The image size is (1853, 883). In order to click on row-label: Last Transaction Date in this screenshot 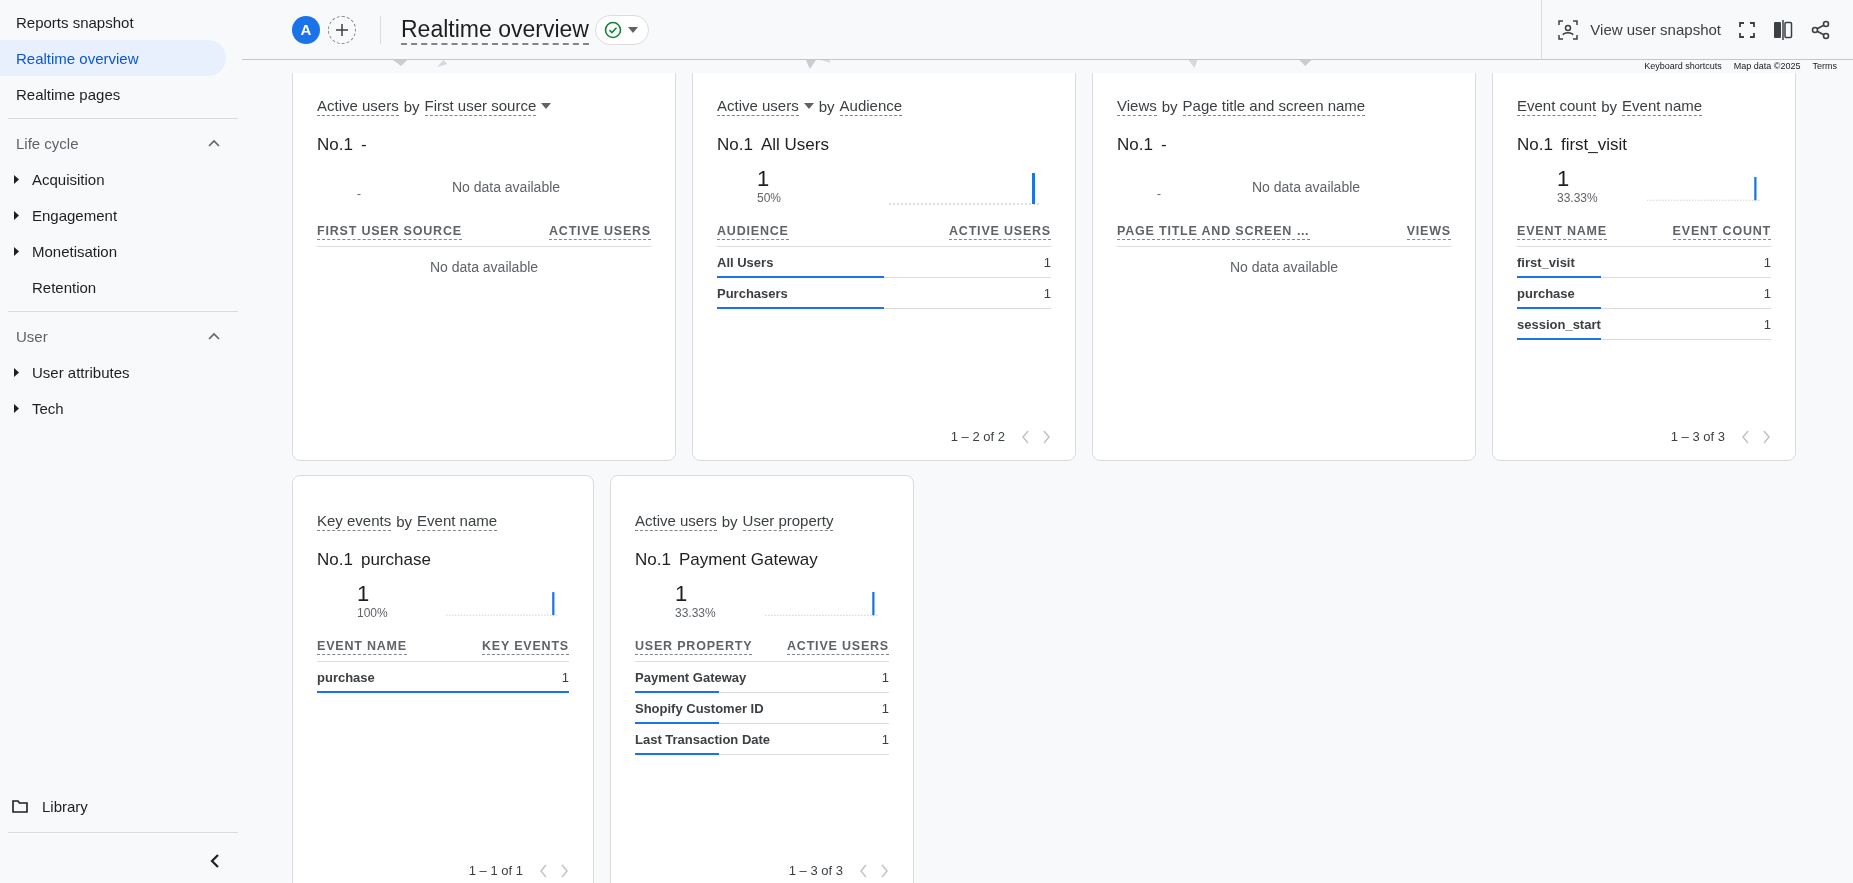, I will do `click(703, 739)`.